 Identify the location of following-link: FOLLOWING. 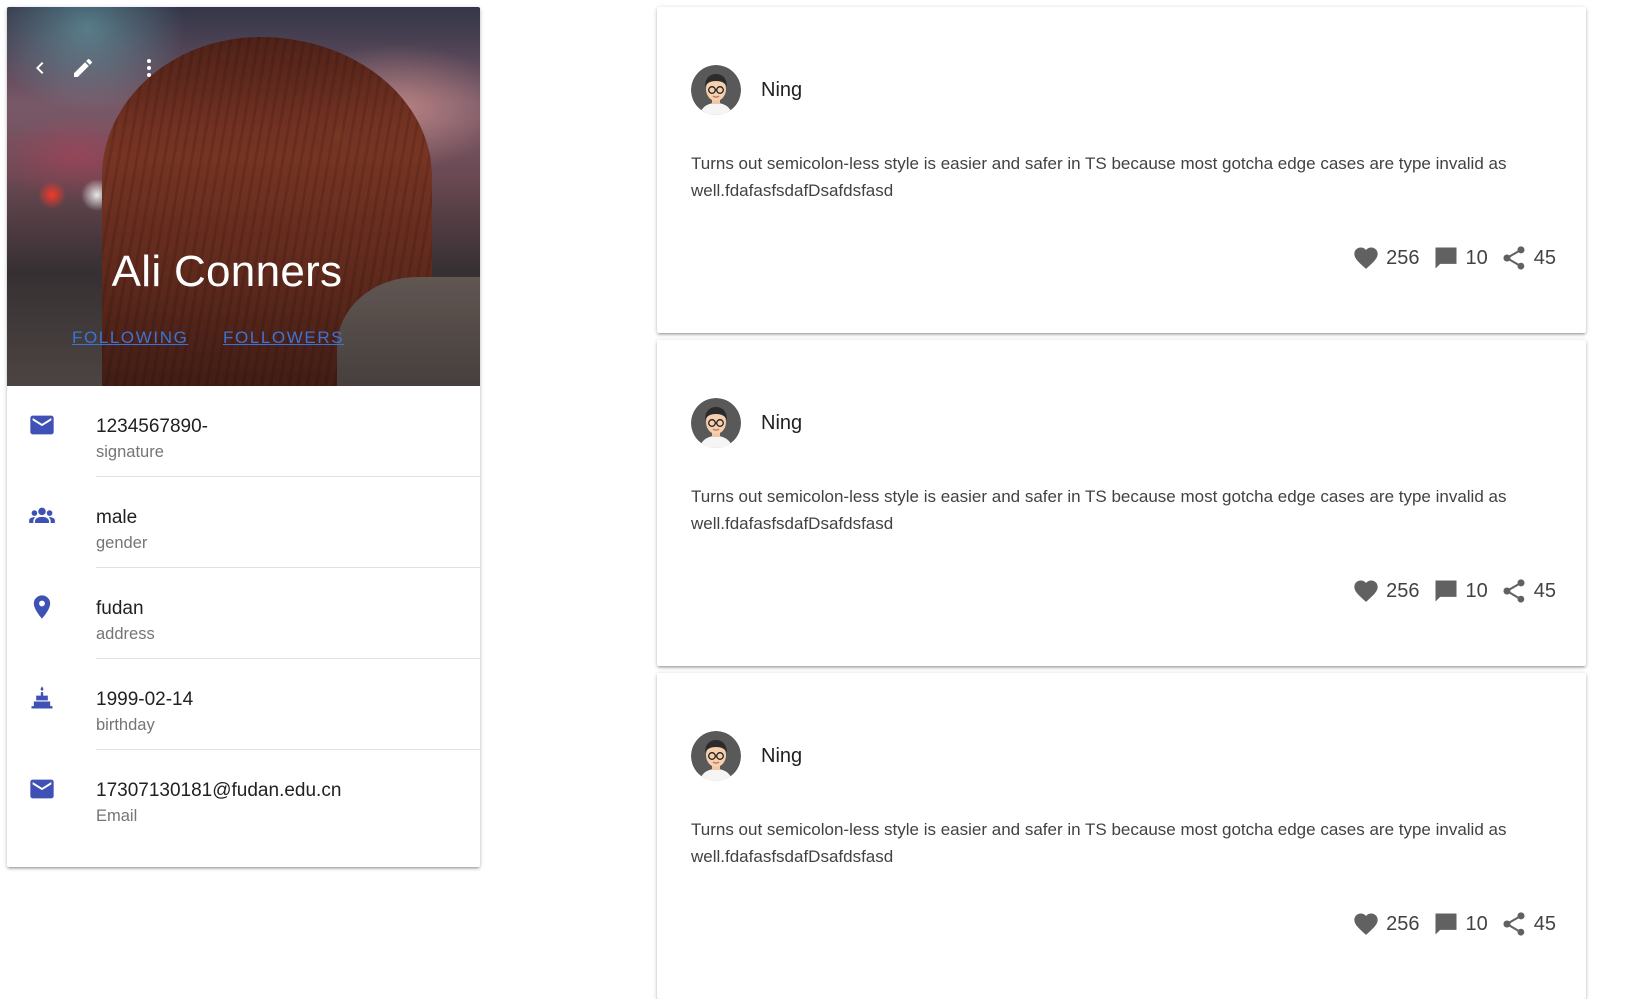
(130, 338).